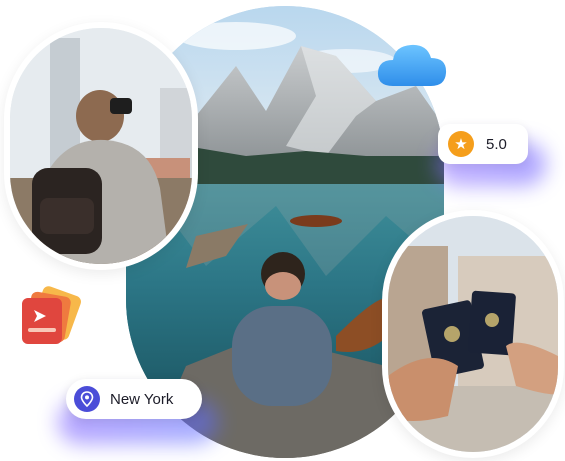 This screenshot has height=461, width=565. I want to click on location-pill: New York, so click(134, 399).